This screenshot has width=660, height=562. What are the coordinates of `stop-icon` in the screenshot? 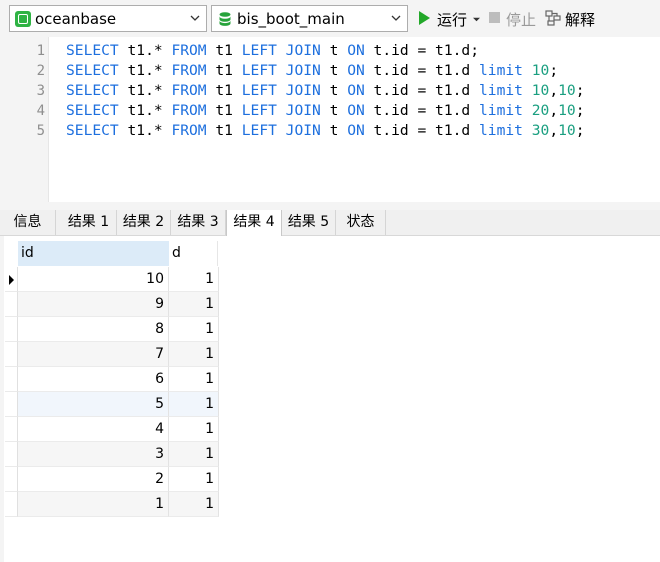 It's located at (494, 17).